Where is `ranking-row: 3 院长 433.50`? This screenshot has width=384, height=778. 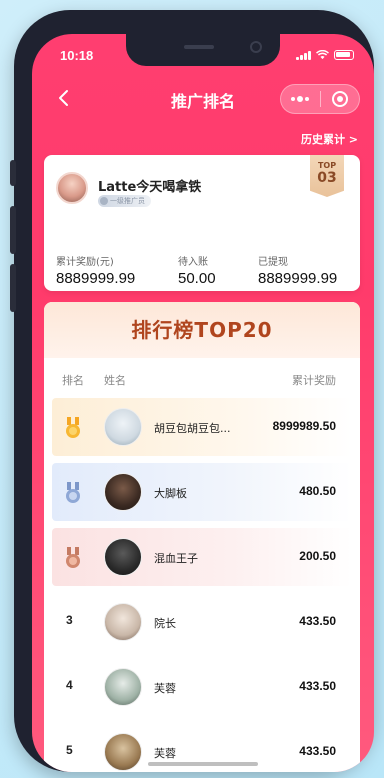
ranking-row: 3 院长 433.50 is located at coordinates (202, 622).